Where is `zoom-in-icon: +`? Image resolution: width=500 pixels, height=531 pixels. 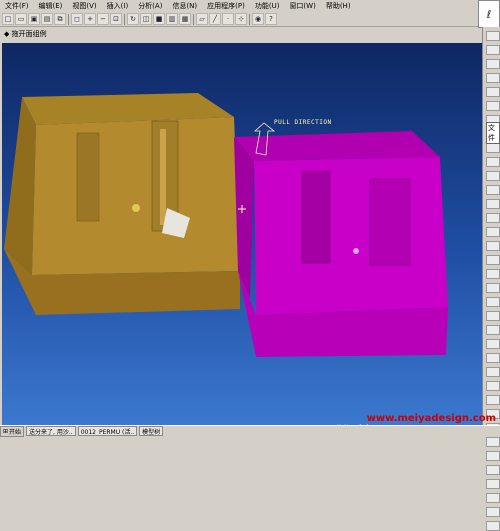 zoom-in-icon: + is located at coordinates (90, 19).